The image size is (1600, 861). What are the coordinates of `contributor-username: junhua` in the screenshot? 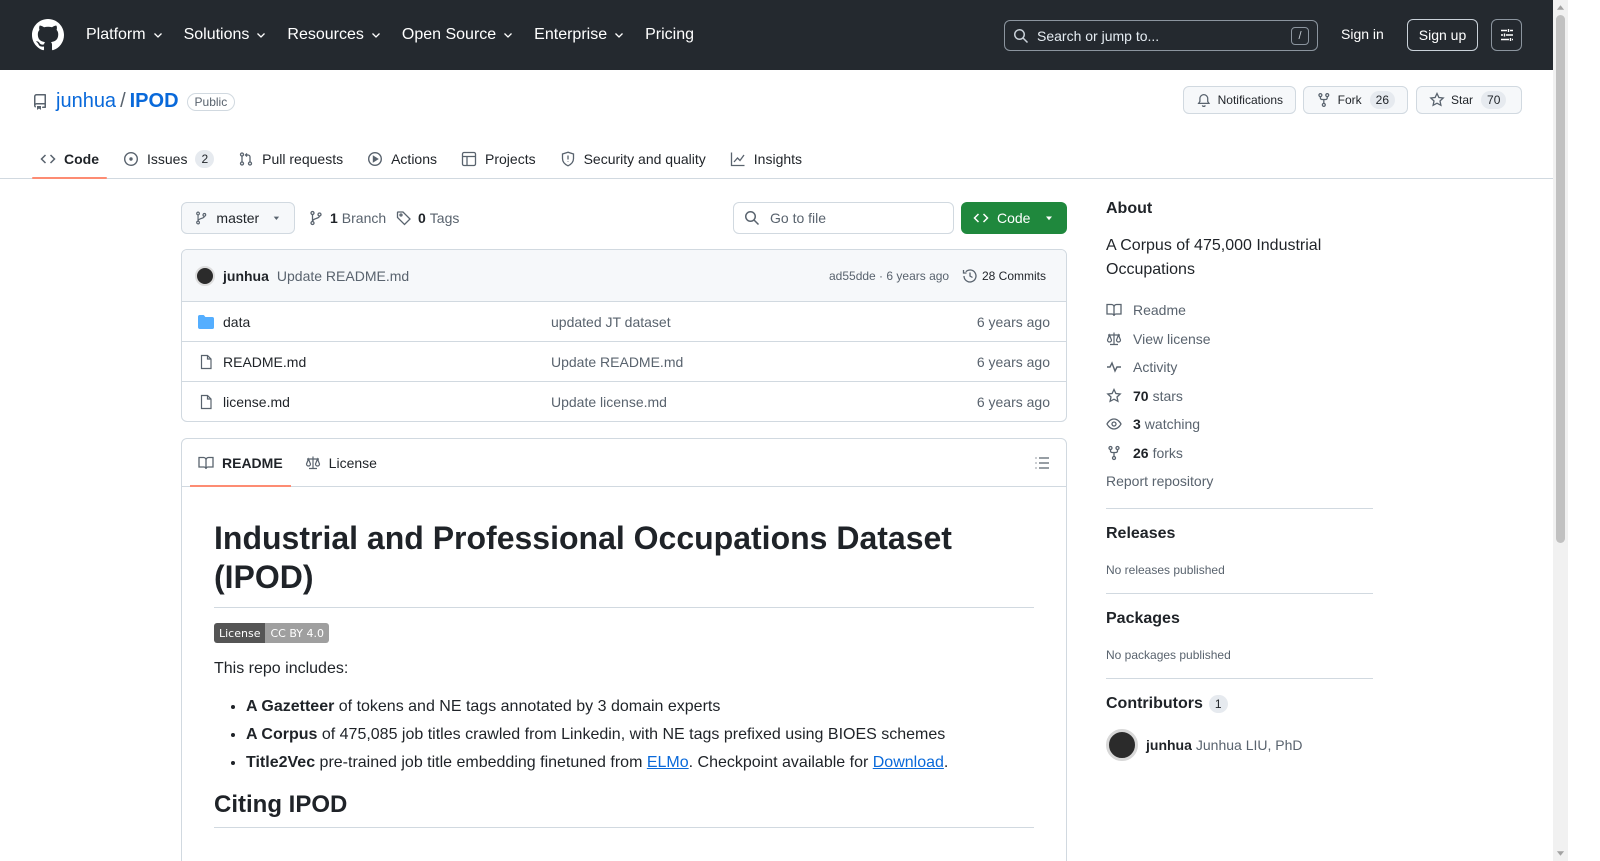 It's located at (1169, 745).